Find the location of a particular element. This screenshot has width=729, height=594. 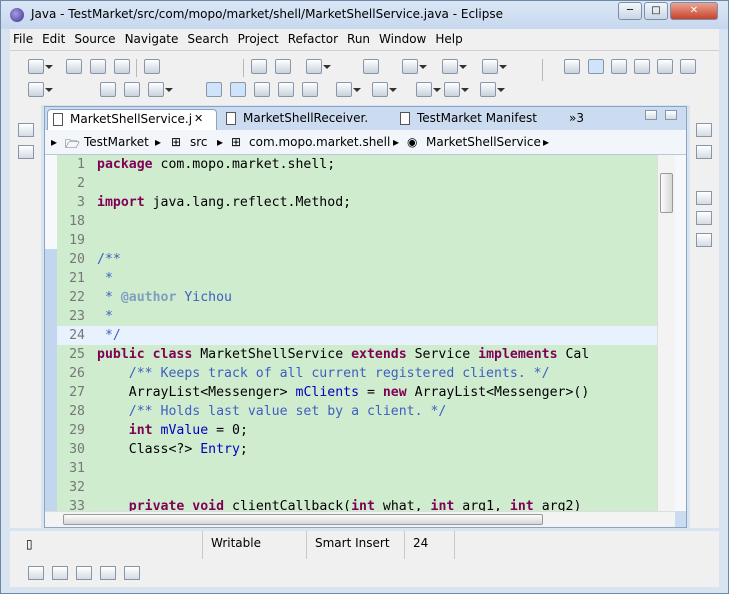

code-line: 1 package com.mopo.market.shell; is located at coordinates (363, 164).